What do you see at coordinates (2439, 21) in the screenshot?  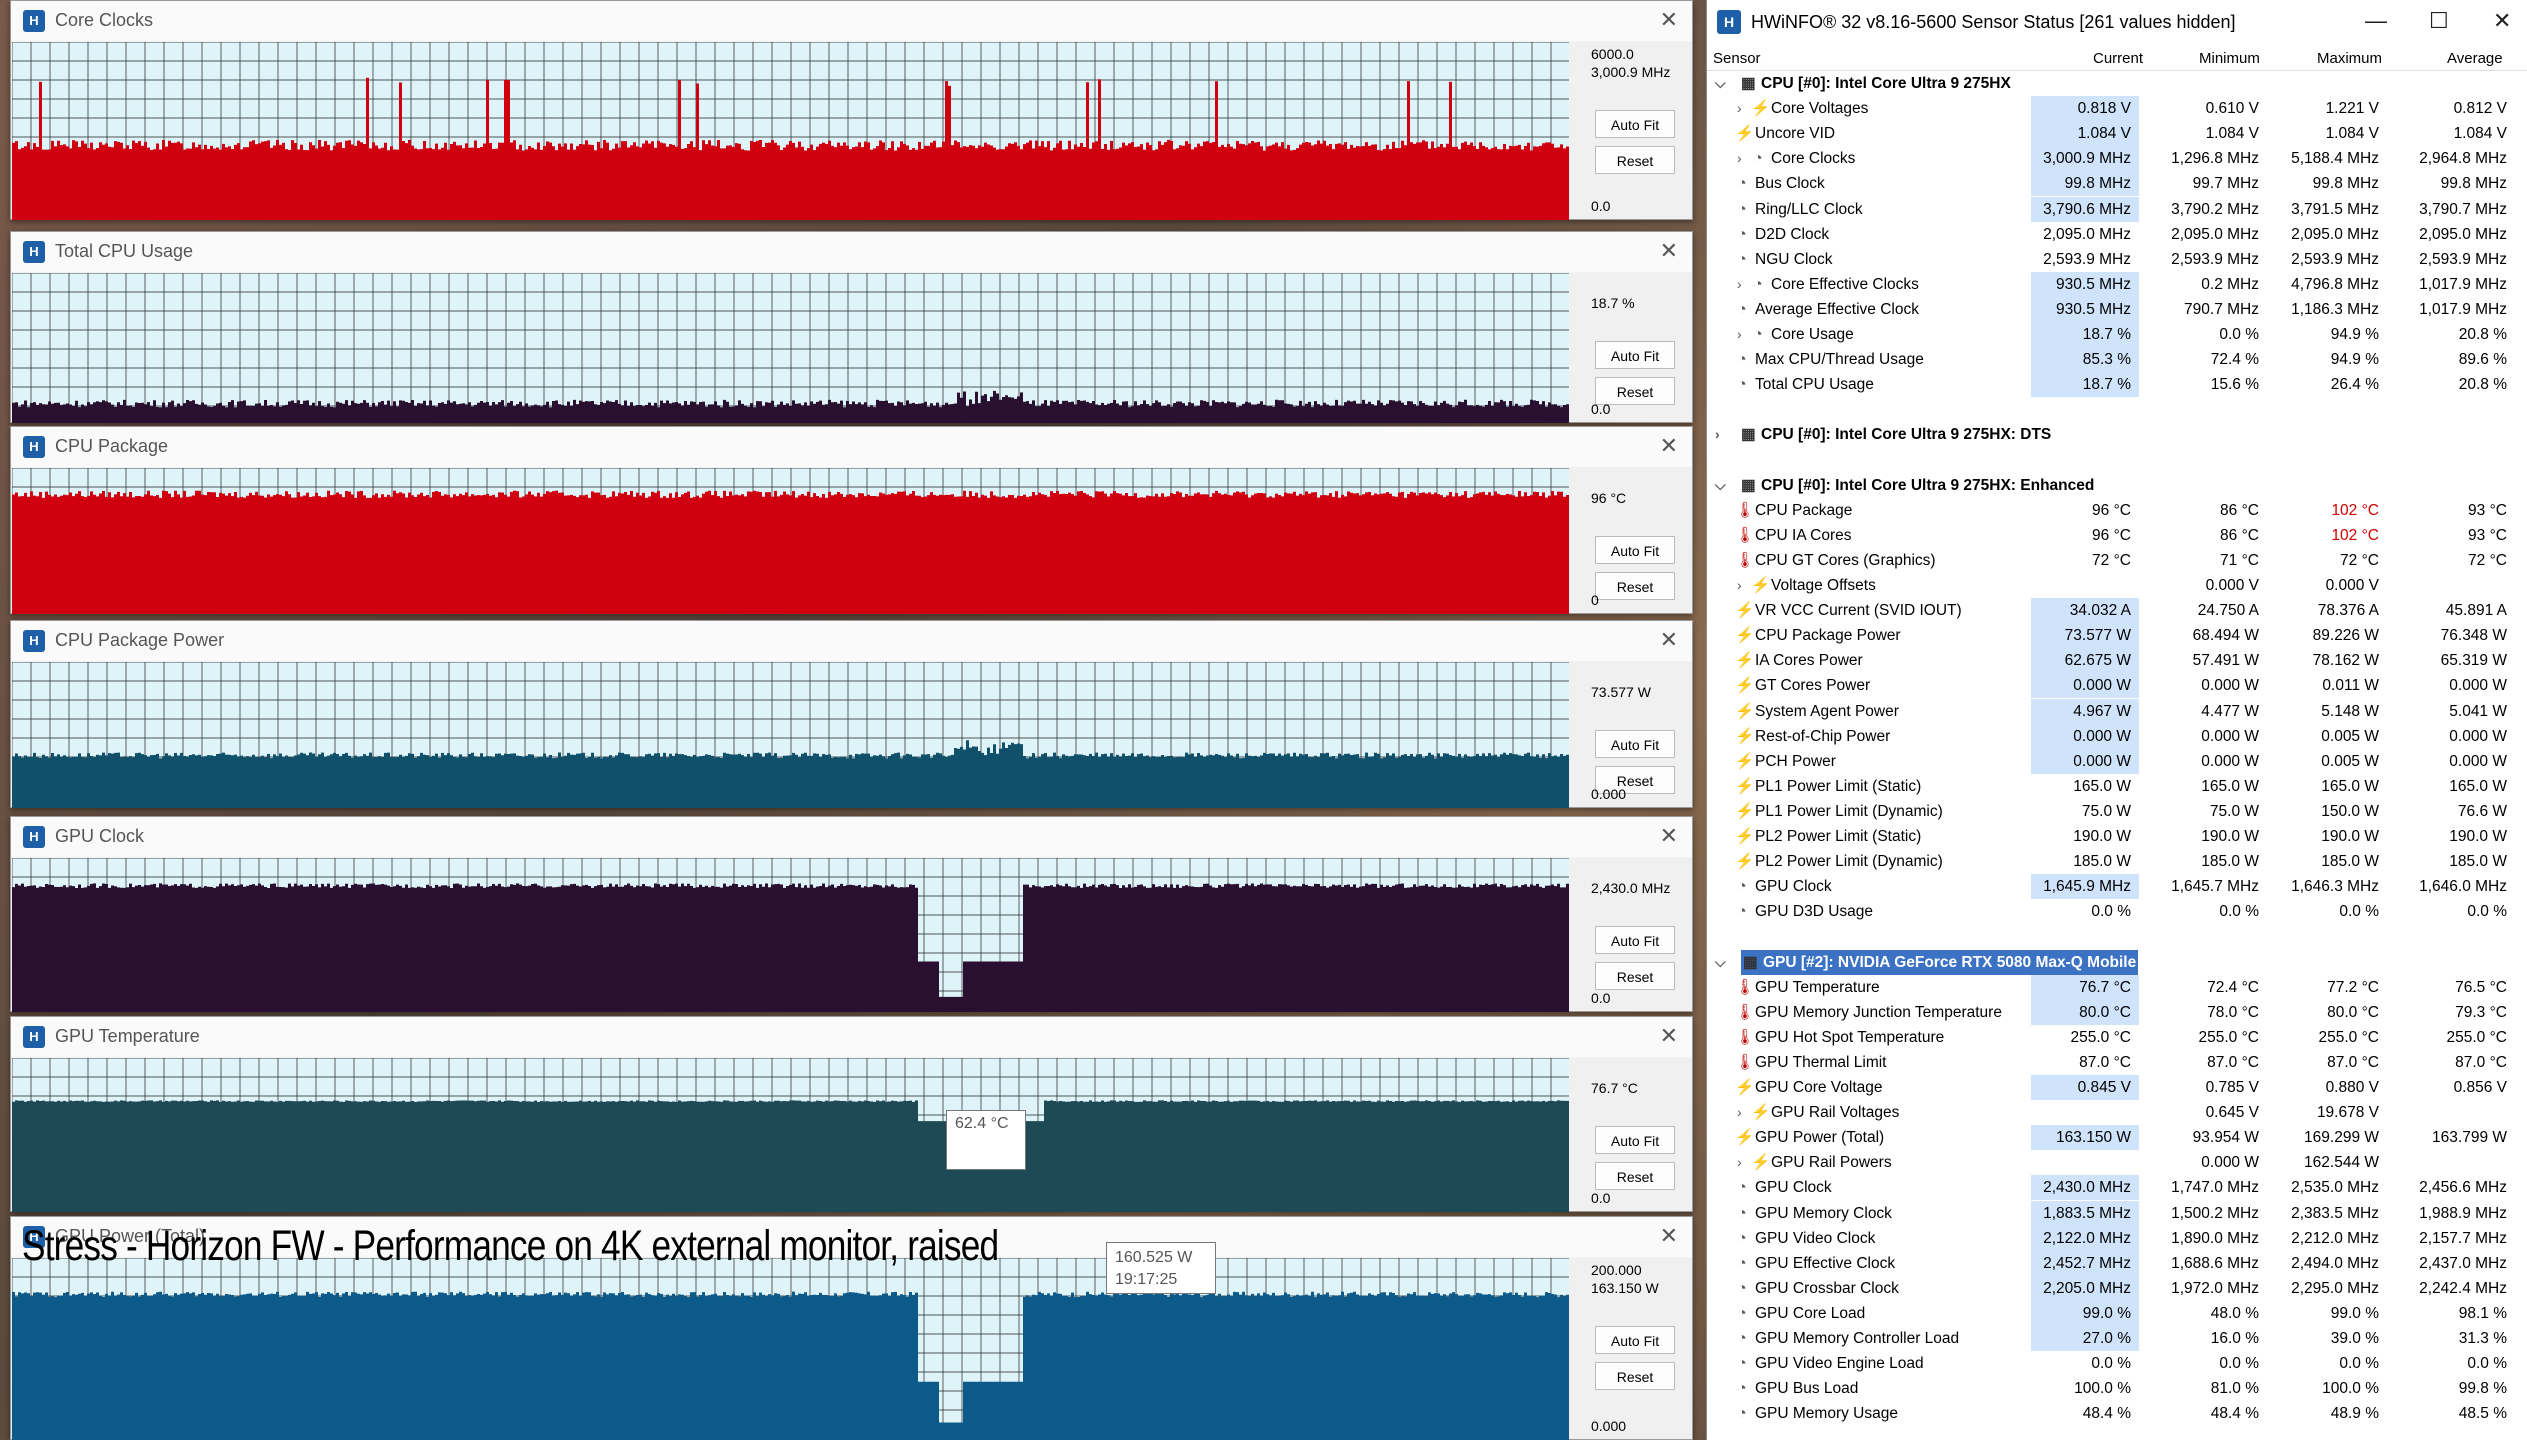 I see `maximize-icon: ☐` at bounding box center [2439, 21].